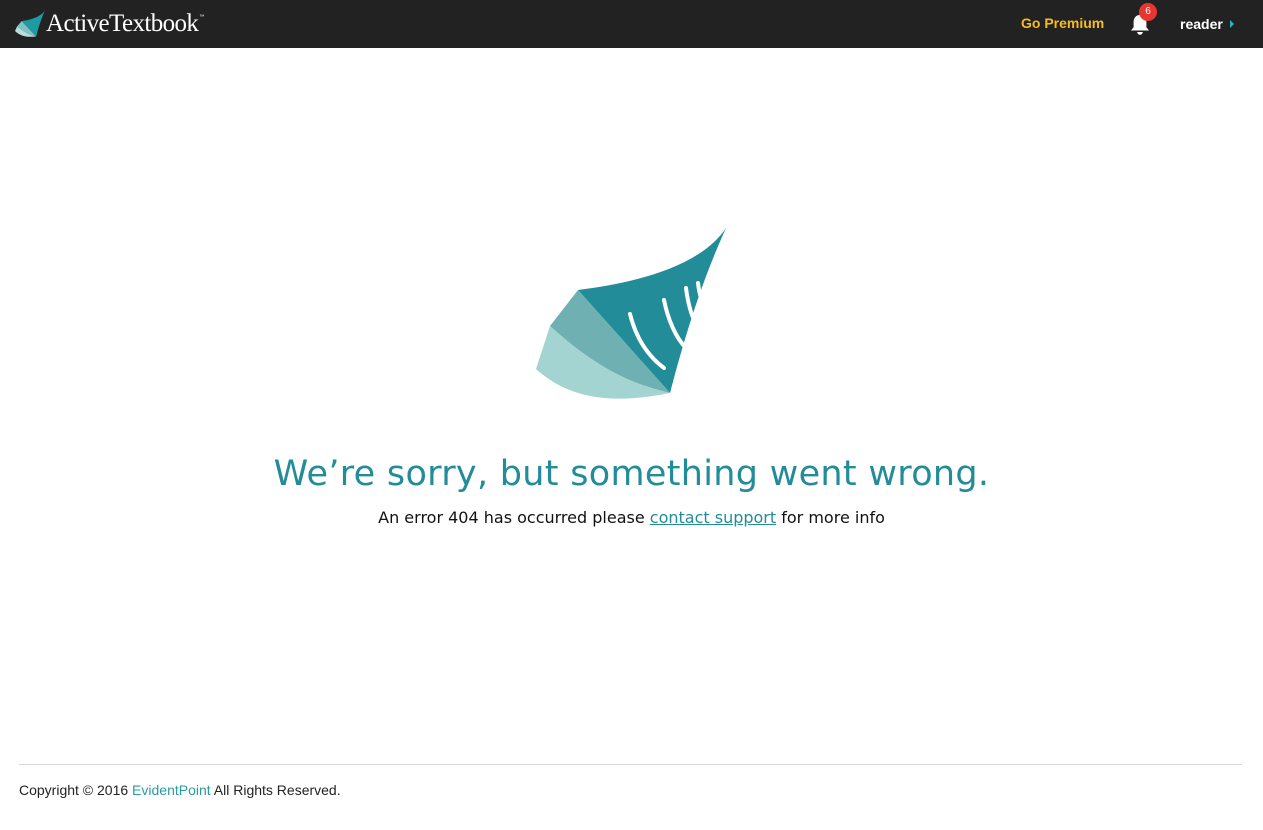 This screenshot has width=1263, height=830. What do you see at coordinates (277, 790) in the screenshot?
I see `copyright-suffix: All Rights Reserved.` at bounding box center [277, 790].